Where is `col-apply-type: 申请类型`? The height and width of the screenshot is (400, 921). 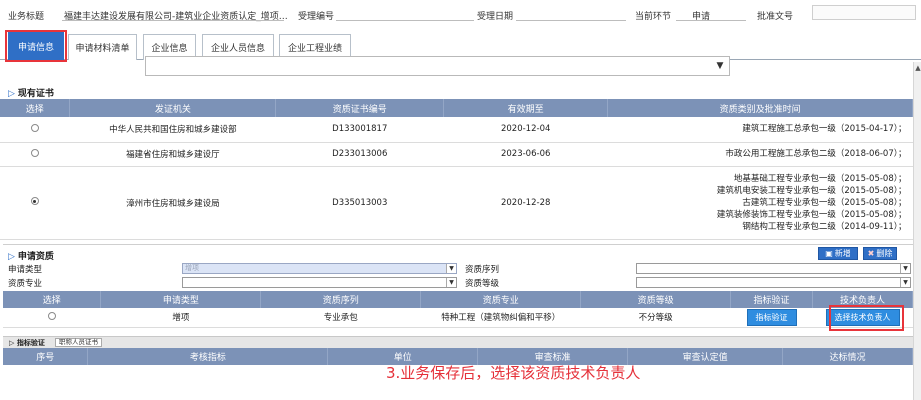
col-apply-type: 申请类型 is located at coordinates (181, 299).